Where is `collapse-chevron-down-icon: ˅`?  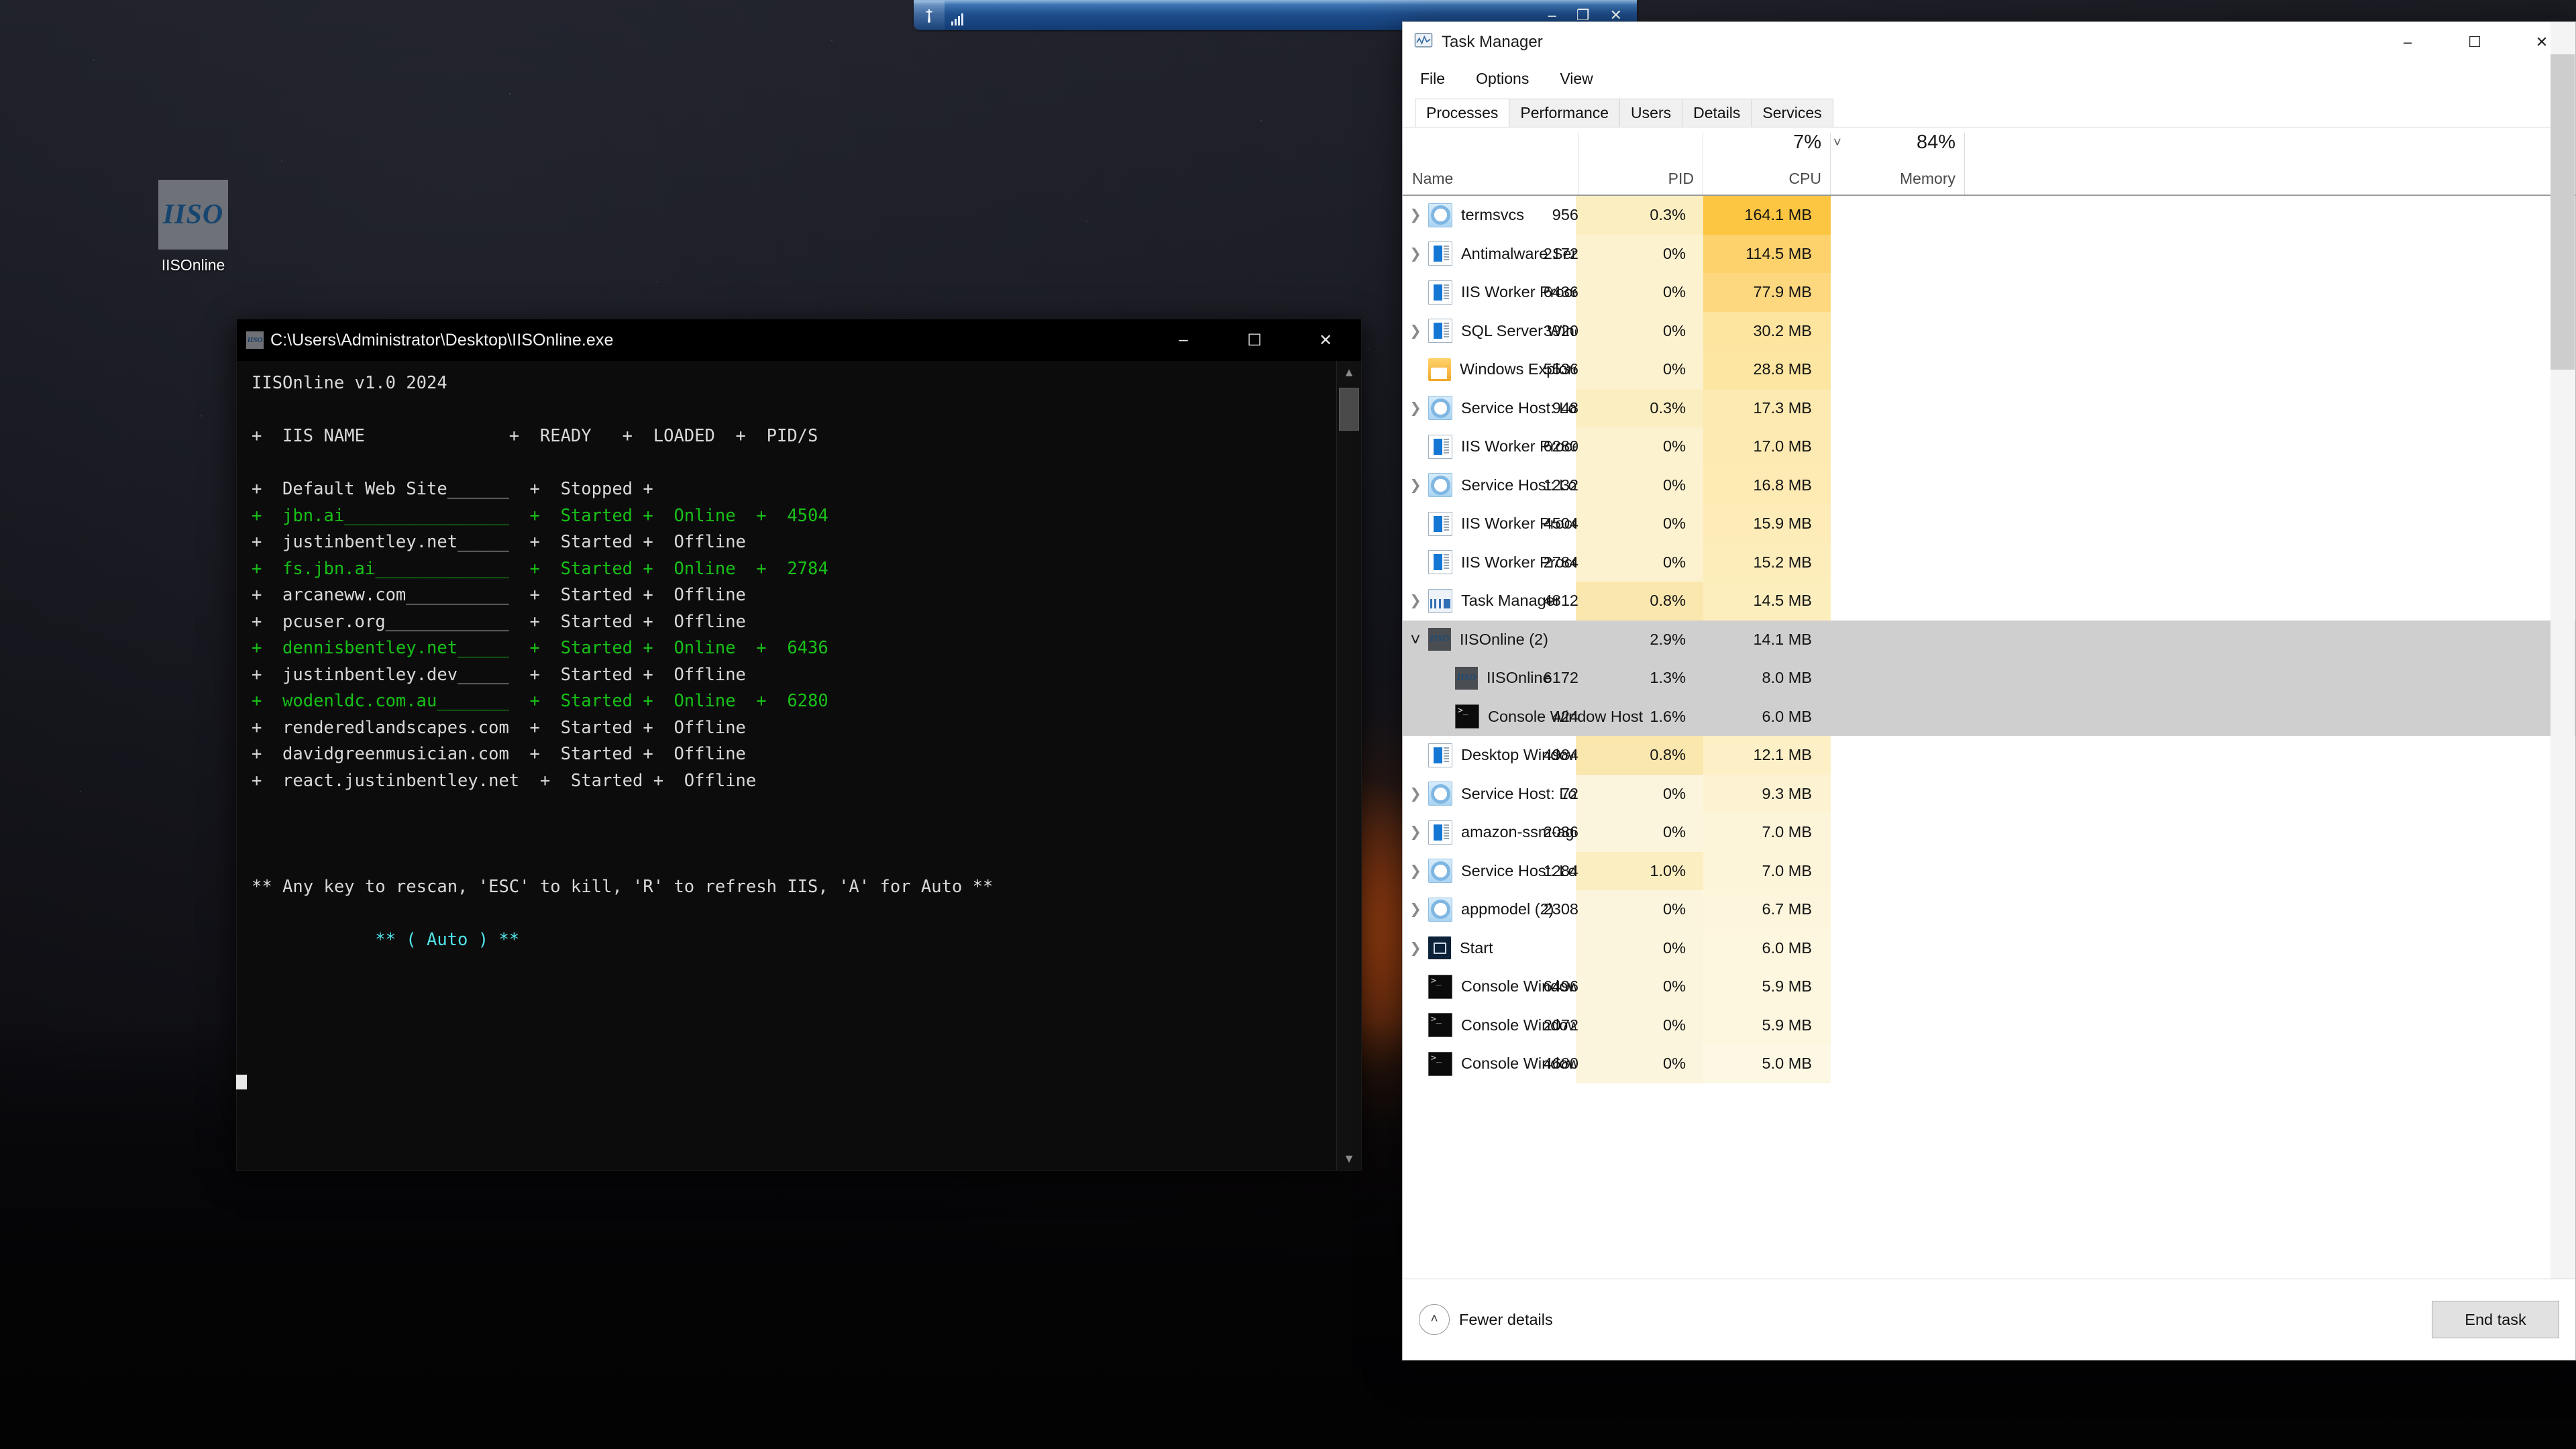 collapse-chevron-down-icon: ˅ is located at coordinates (1415, 639).